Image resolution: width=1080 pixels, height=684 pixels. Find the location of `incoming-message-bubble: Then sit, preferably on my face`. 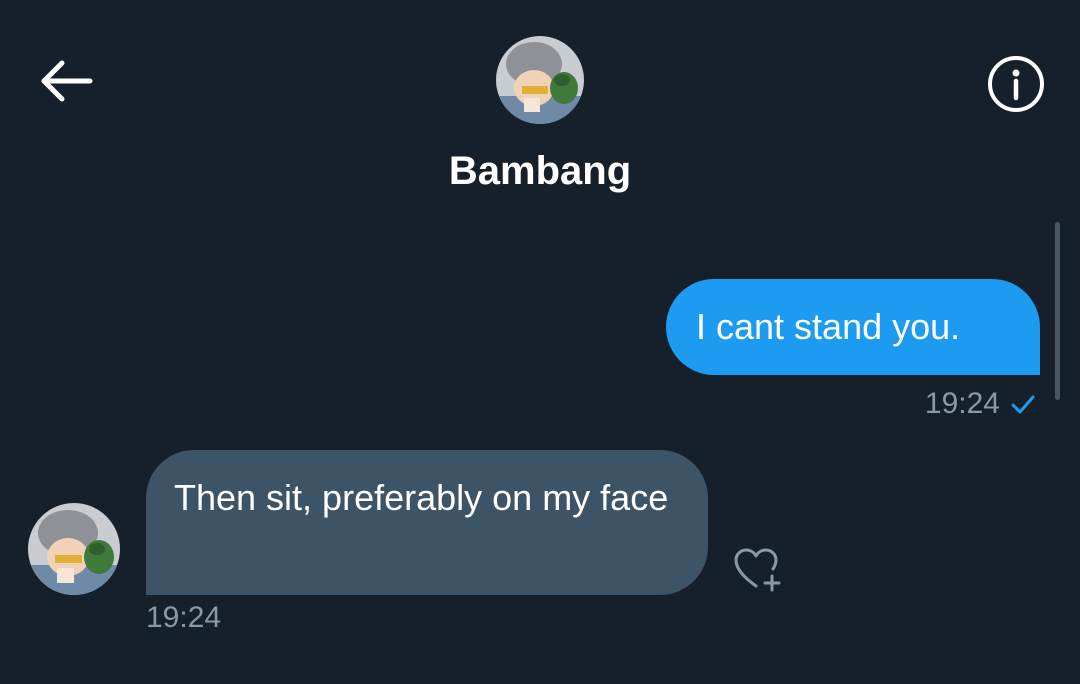

incoming-message-bubble: Then sit, preferably on my face is located at coordinates (427, 522).